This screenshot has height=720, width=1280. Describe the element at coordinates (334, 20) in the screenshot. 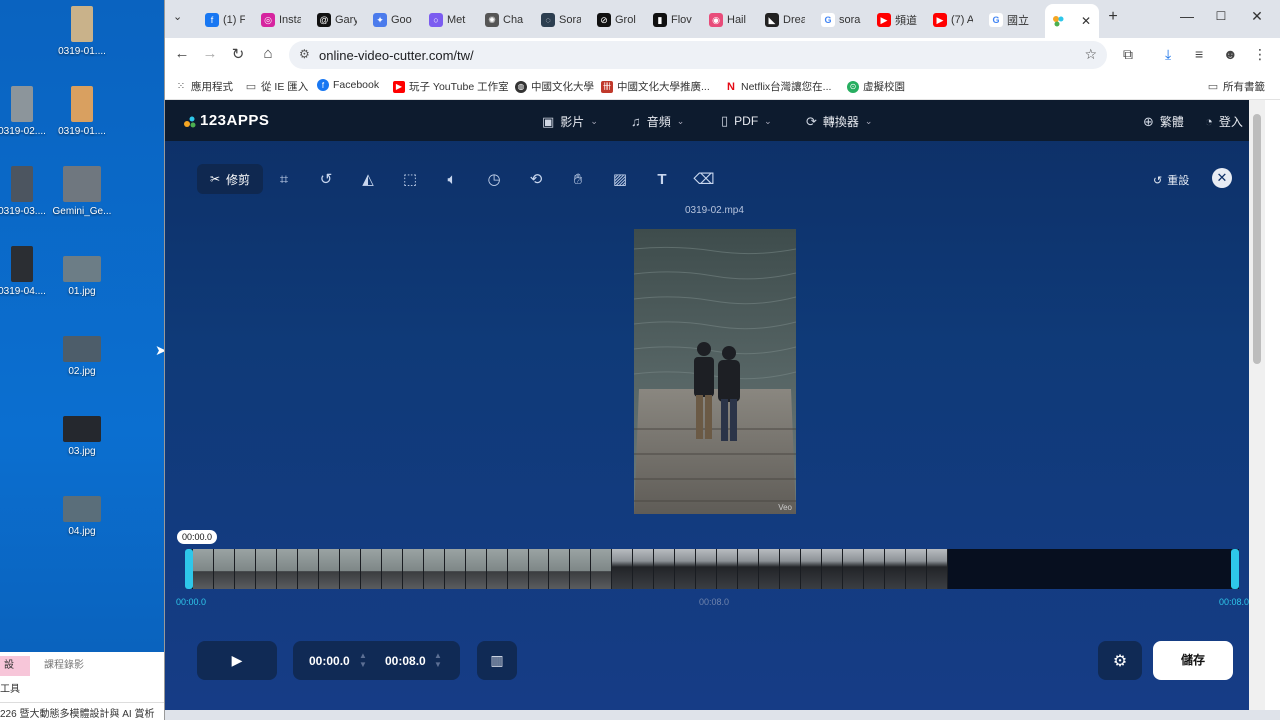

I see `browser-tab: @ Gary` at that location.